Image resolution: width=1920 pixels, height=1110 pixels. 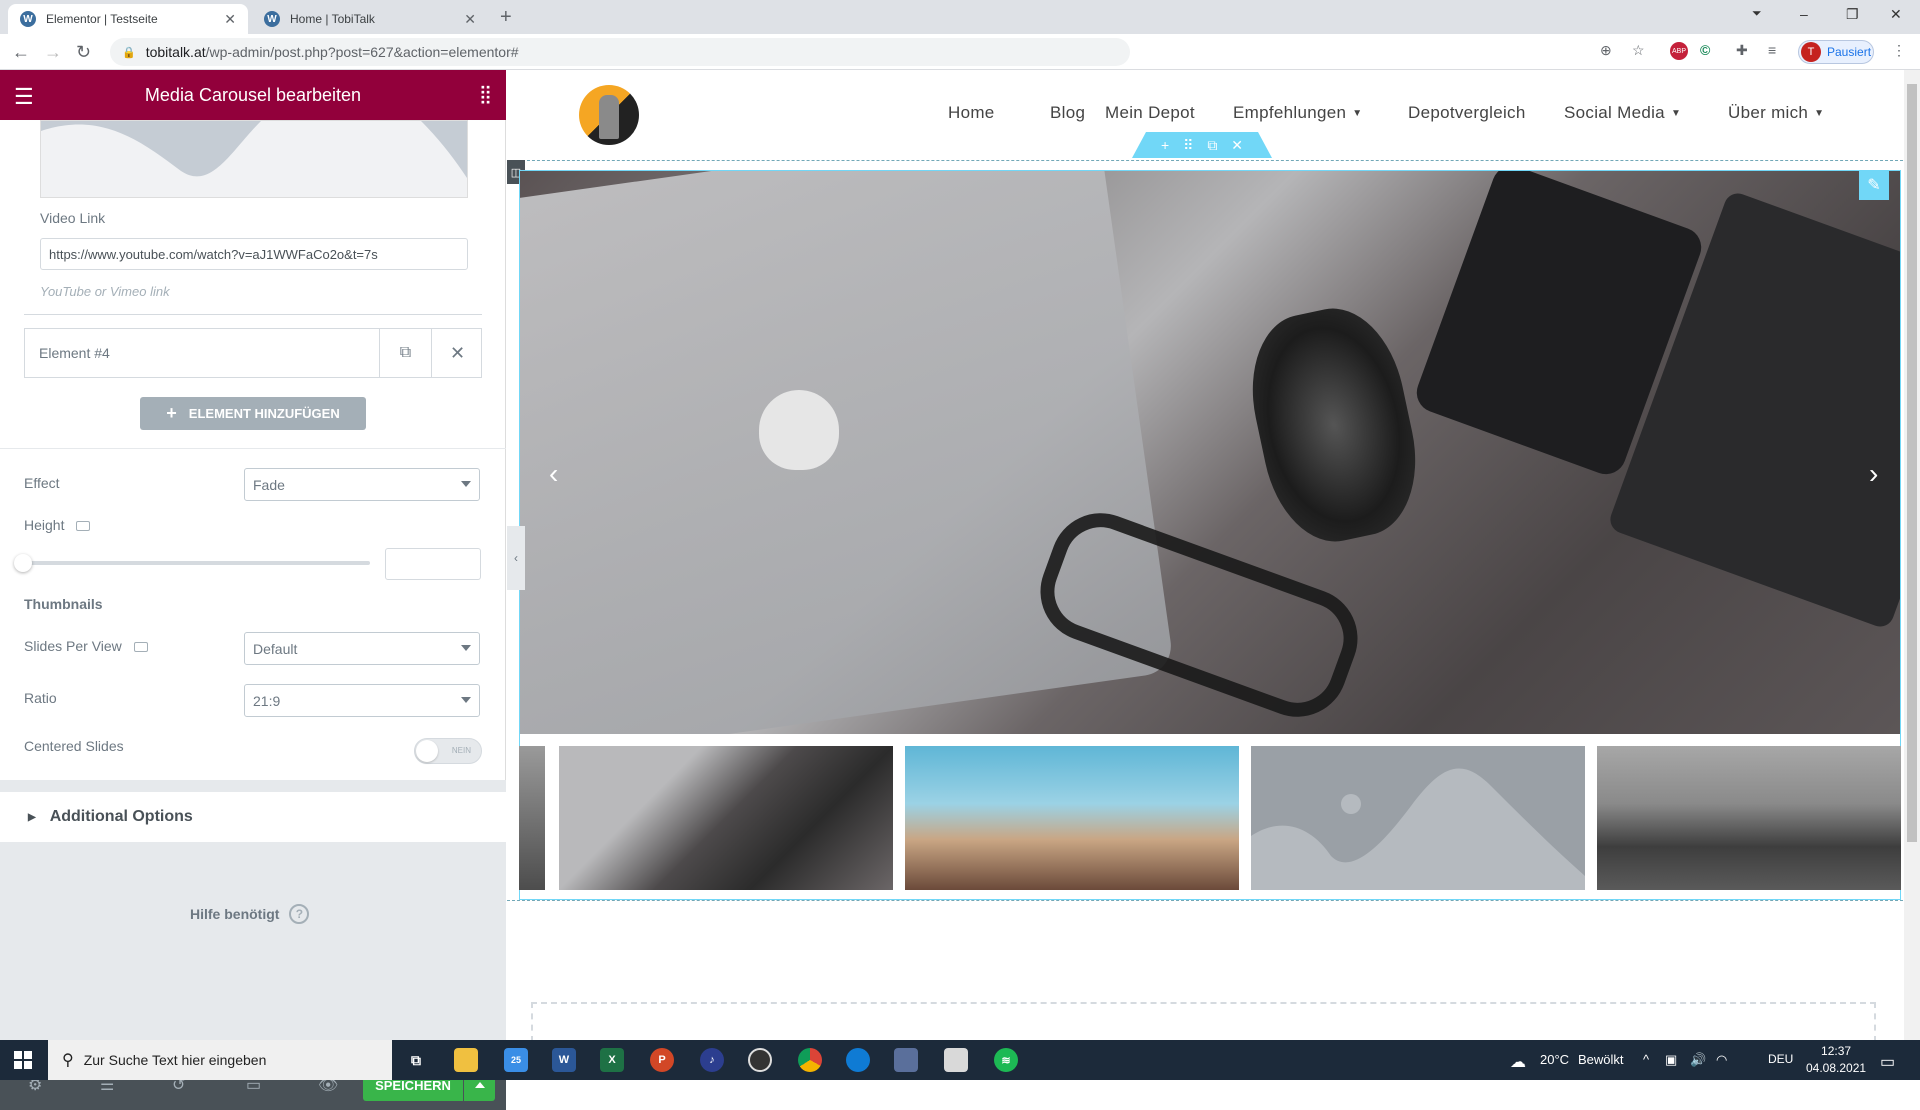 What do you see at coordinates (1601, 1059) in the screenshot?
I see `weather-description: Bewölkt` at bounding box center [1601, 1059].